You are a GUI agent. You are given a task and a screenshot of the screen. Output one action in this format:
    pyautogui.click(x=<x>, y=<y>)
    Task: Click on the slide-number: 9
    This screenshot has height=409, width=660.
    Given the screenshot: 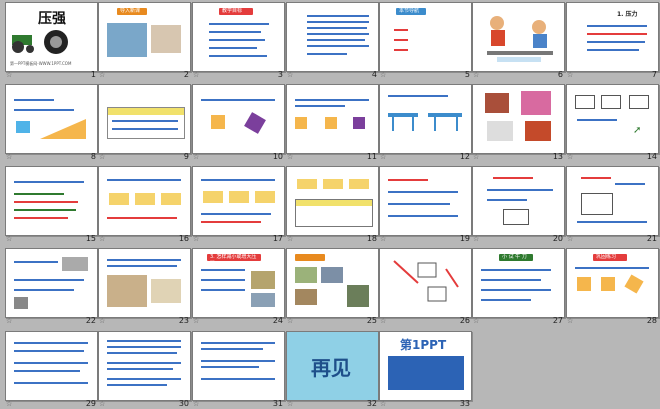 What is the action you would take?
    pyautogui.click(x=186, y=156)
    